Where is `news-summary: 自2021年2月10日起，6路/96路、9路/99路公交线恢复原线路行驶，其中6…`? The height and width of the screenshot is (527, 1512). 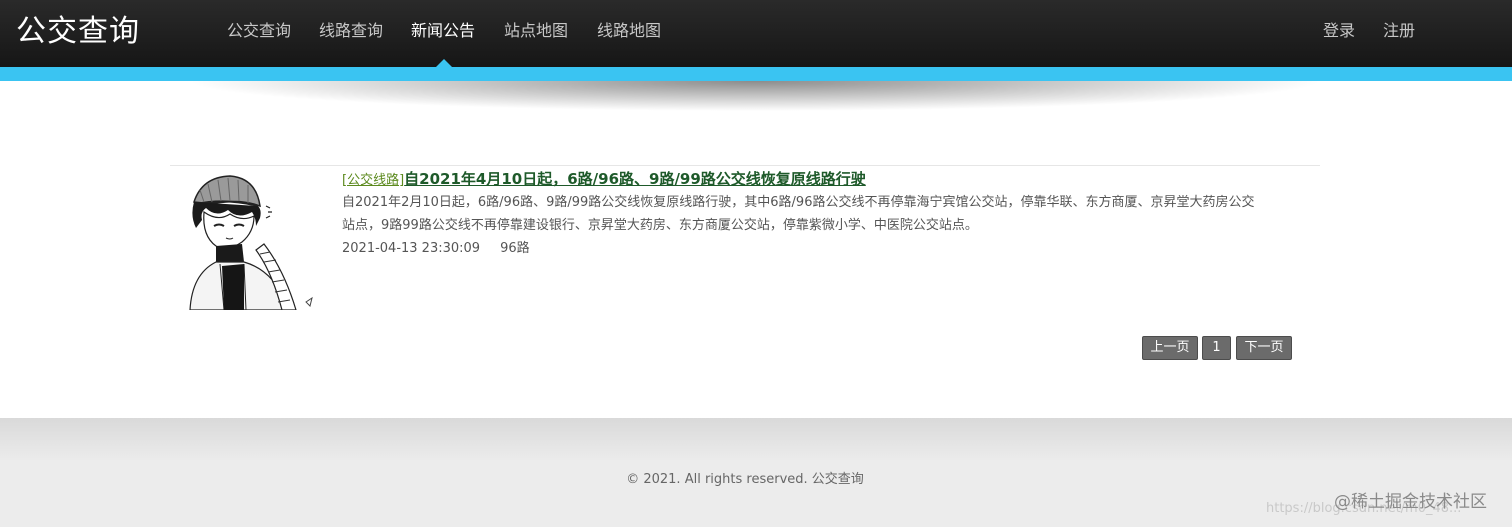 news-summary: 自2021年2月10日起，6路/96路、9路/99路公交线恢复原线路行驶，其中6… is located at coordinates (798, 214).